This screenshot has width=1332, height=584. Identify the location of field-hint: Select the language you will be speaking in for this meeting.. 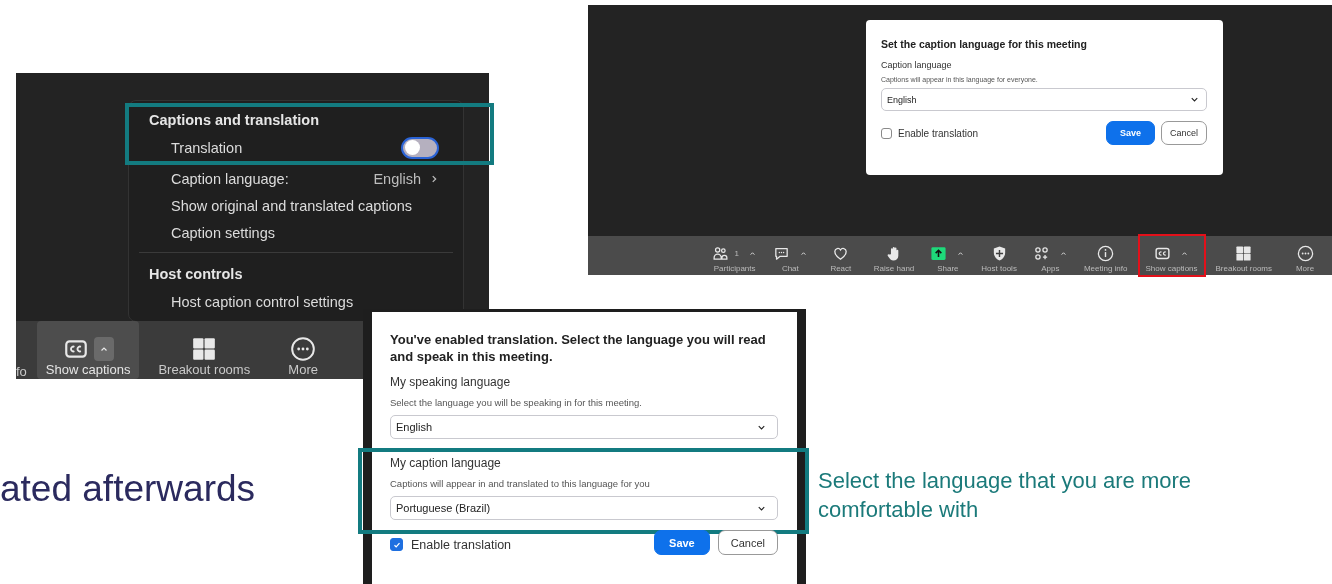
(516, 402).